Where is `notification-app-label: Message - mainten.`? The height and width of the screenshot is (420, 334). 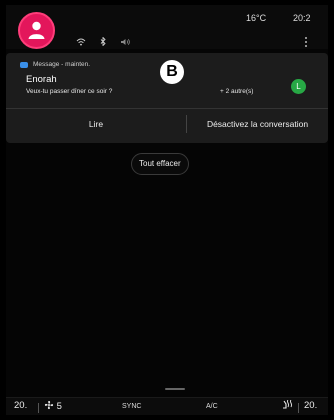
notification-app-label: Message - mainten. is located at coordinates (62, 64).